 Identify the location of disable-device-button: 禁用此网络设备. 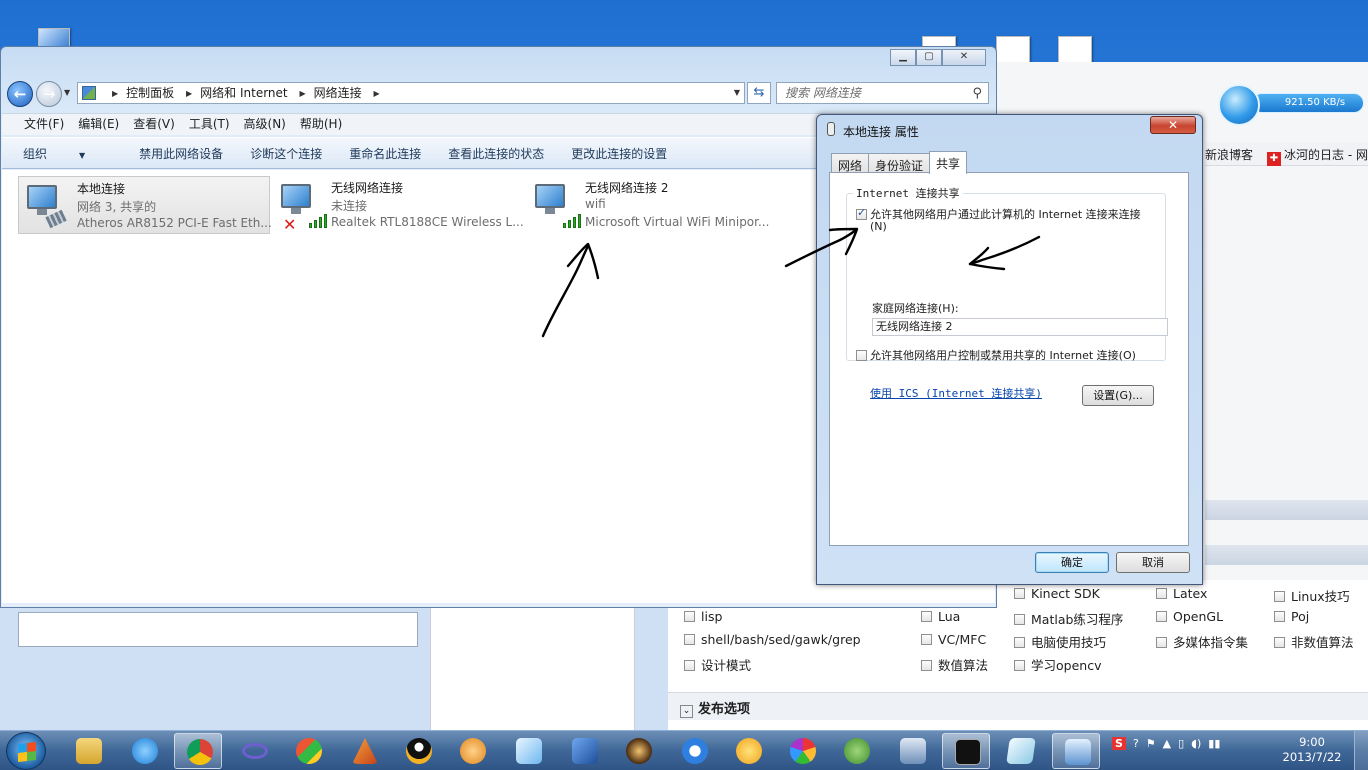
(181, 154).